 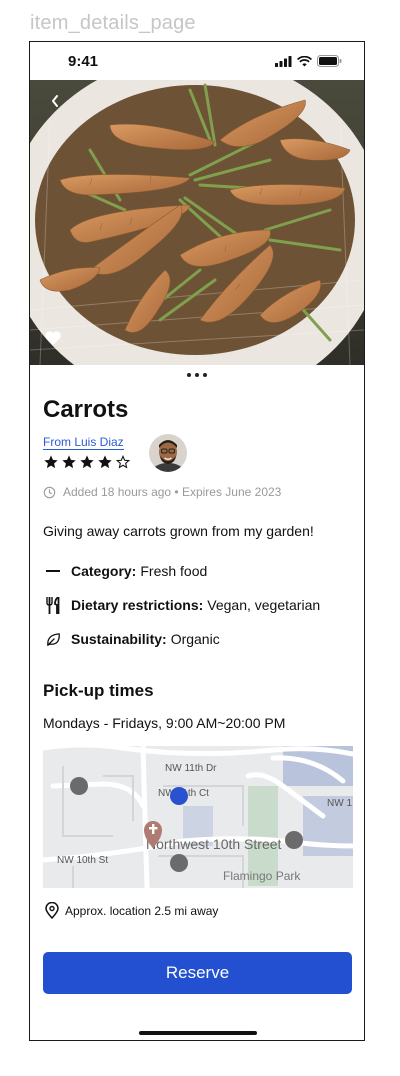 I want to click on attribute-label: Category:, so click(x=104, y=571).